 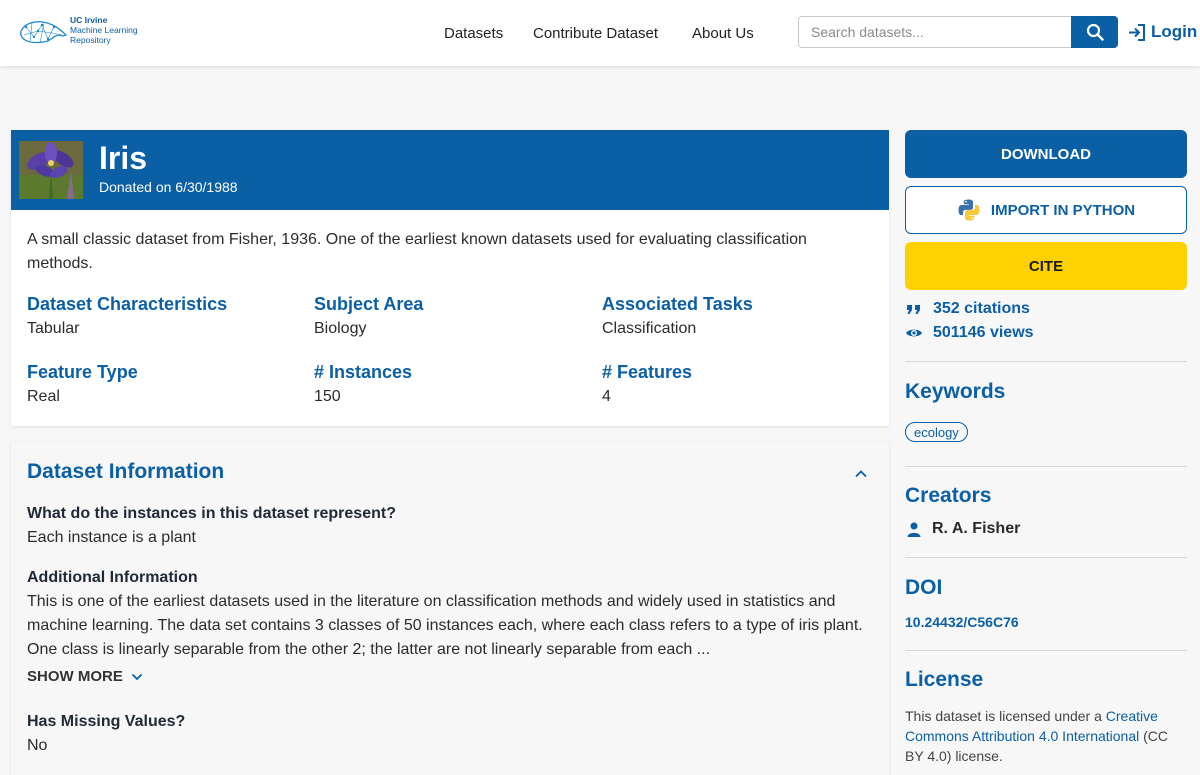 What do you see at coordinates (976, 528) in the screenshot?
I see `creator-name: R. A. Fisher` at bounding box center [976, 528].